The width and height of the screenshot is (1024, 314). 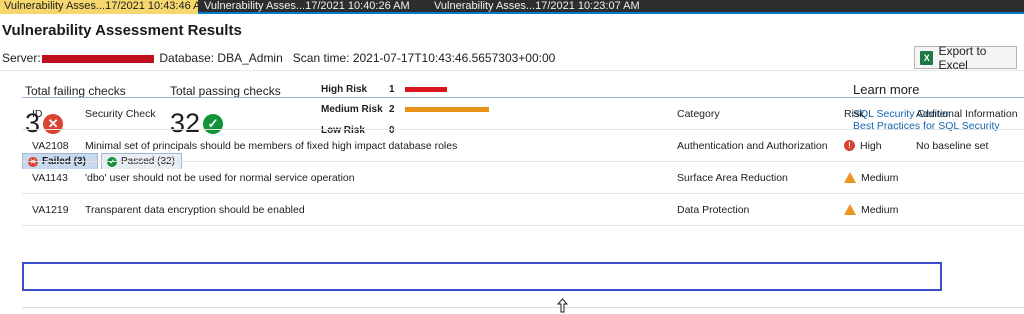 I want to click on risk-high-bar, so click(x=426, y=89).